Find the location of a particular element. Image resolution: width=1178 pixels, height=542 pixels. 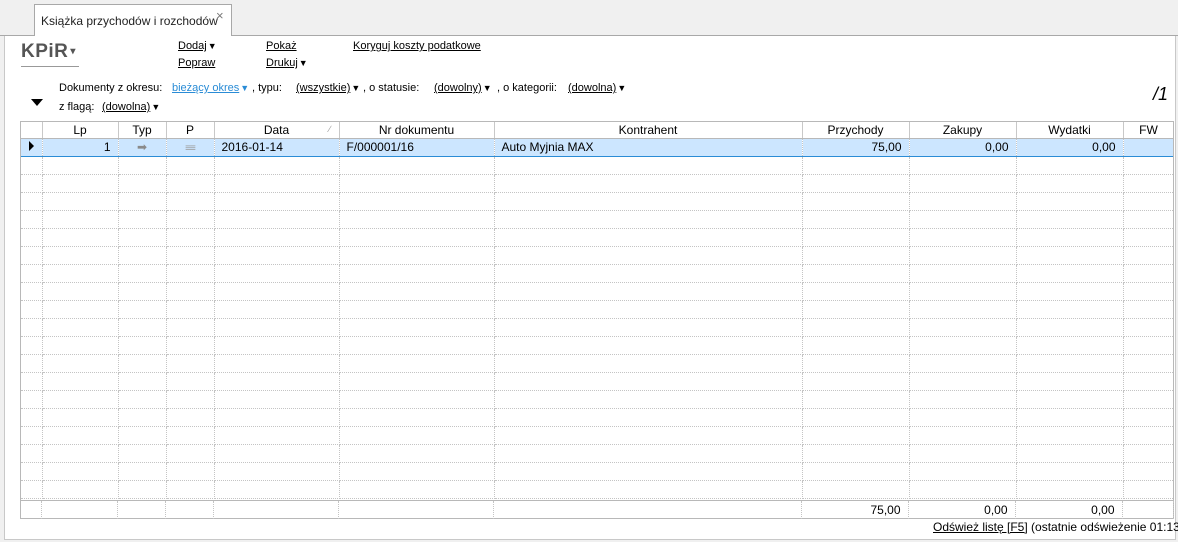

column-header-data-label: Data is located at coordinates (276, 129).